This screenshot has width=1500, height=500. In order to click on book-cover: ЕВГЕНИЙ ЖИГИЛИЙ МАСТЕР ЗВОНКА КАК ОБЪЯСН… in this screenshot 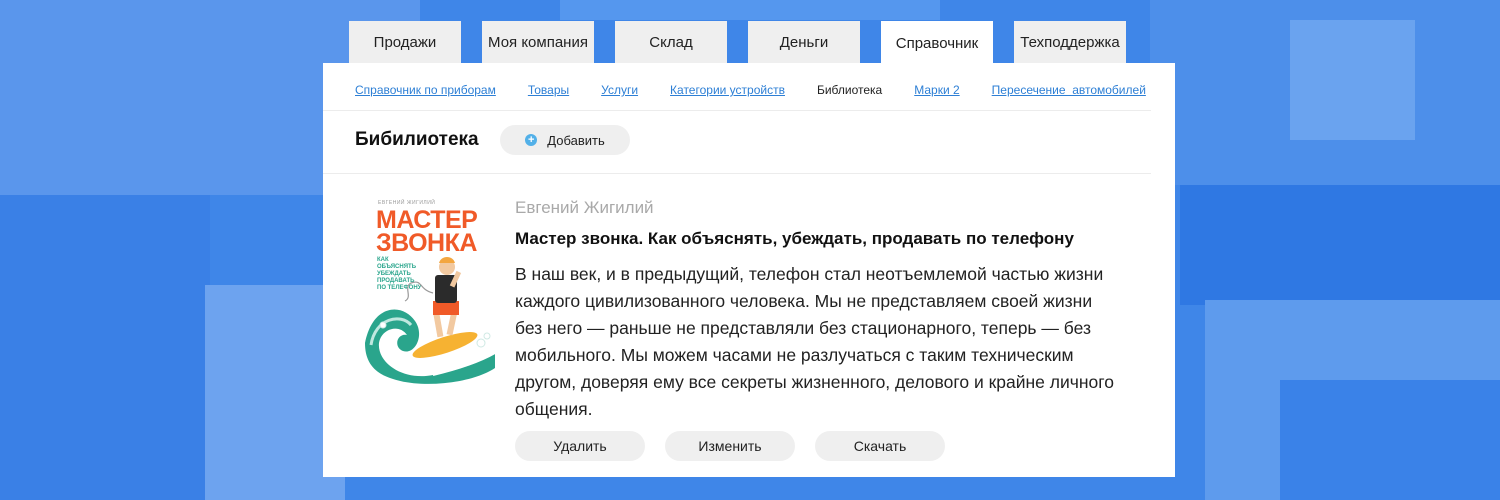, I will do `click(430, 290)`.